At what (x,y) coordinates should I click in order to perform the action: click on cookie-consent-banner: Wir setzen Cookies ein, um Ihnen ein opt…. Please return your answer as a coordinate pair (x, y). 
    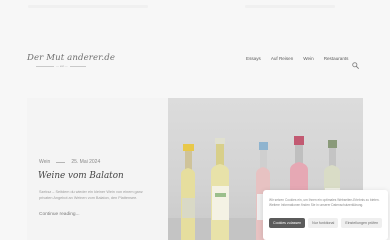
    Looking at the image, I should click on (325, 215).